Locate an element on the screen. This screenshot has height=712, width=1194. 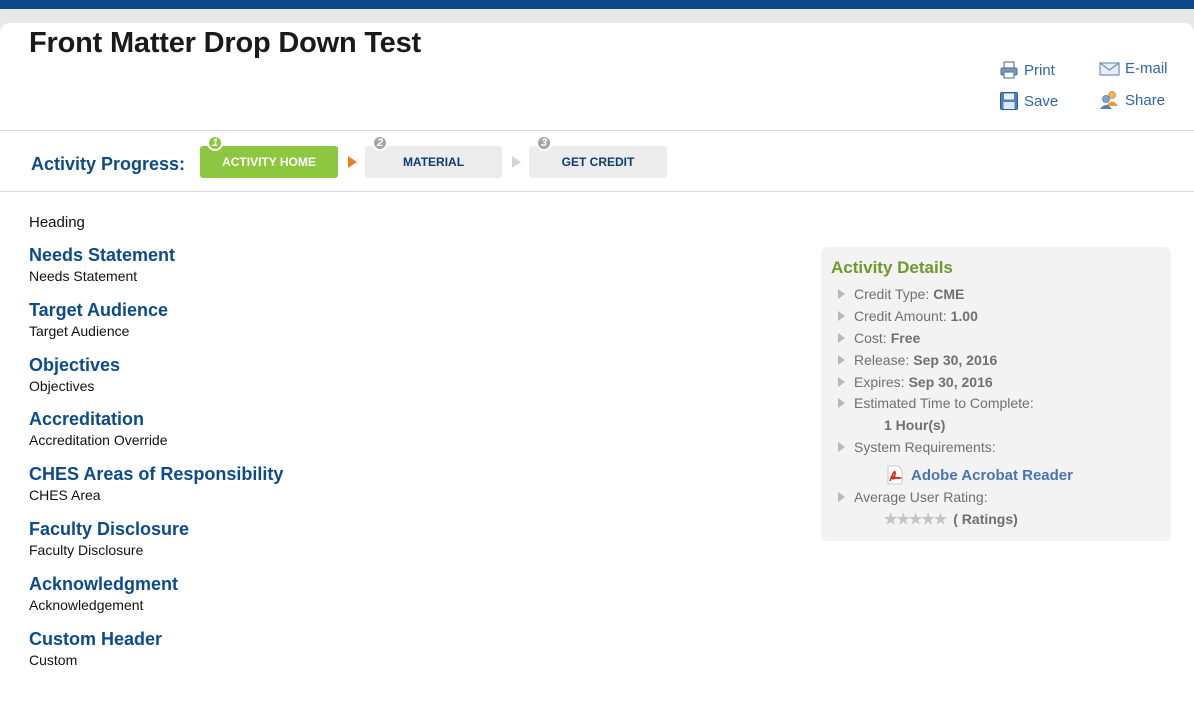
section-body: Target Audience is located at coordinates (79, 331).